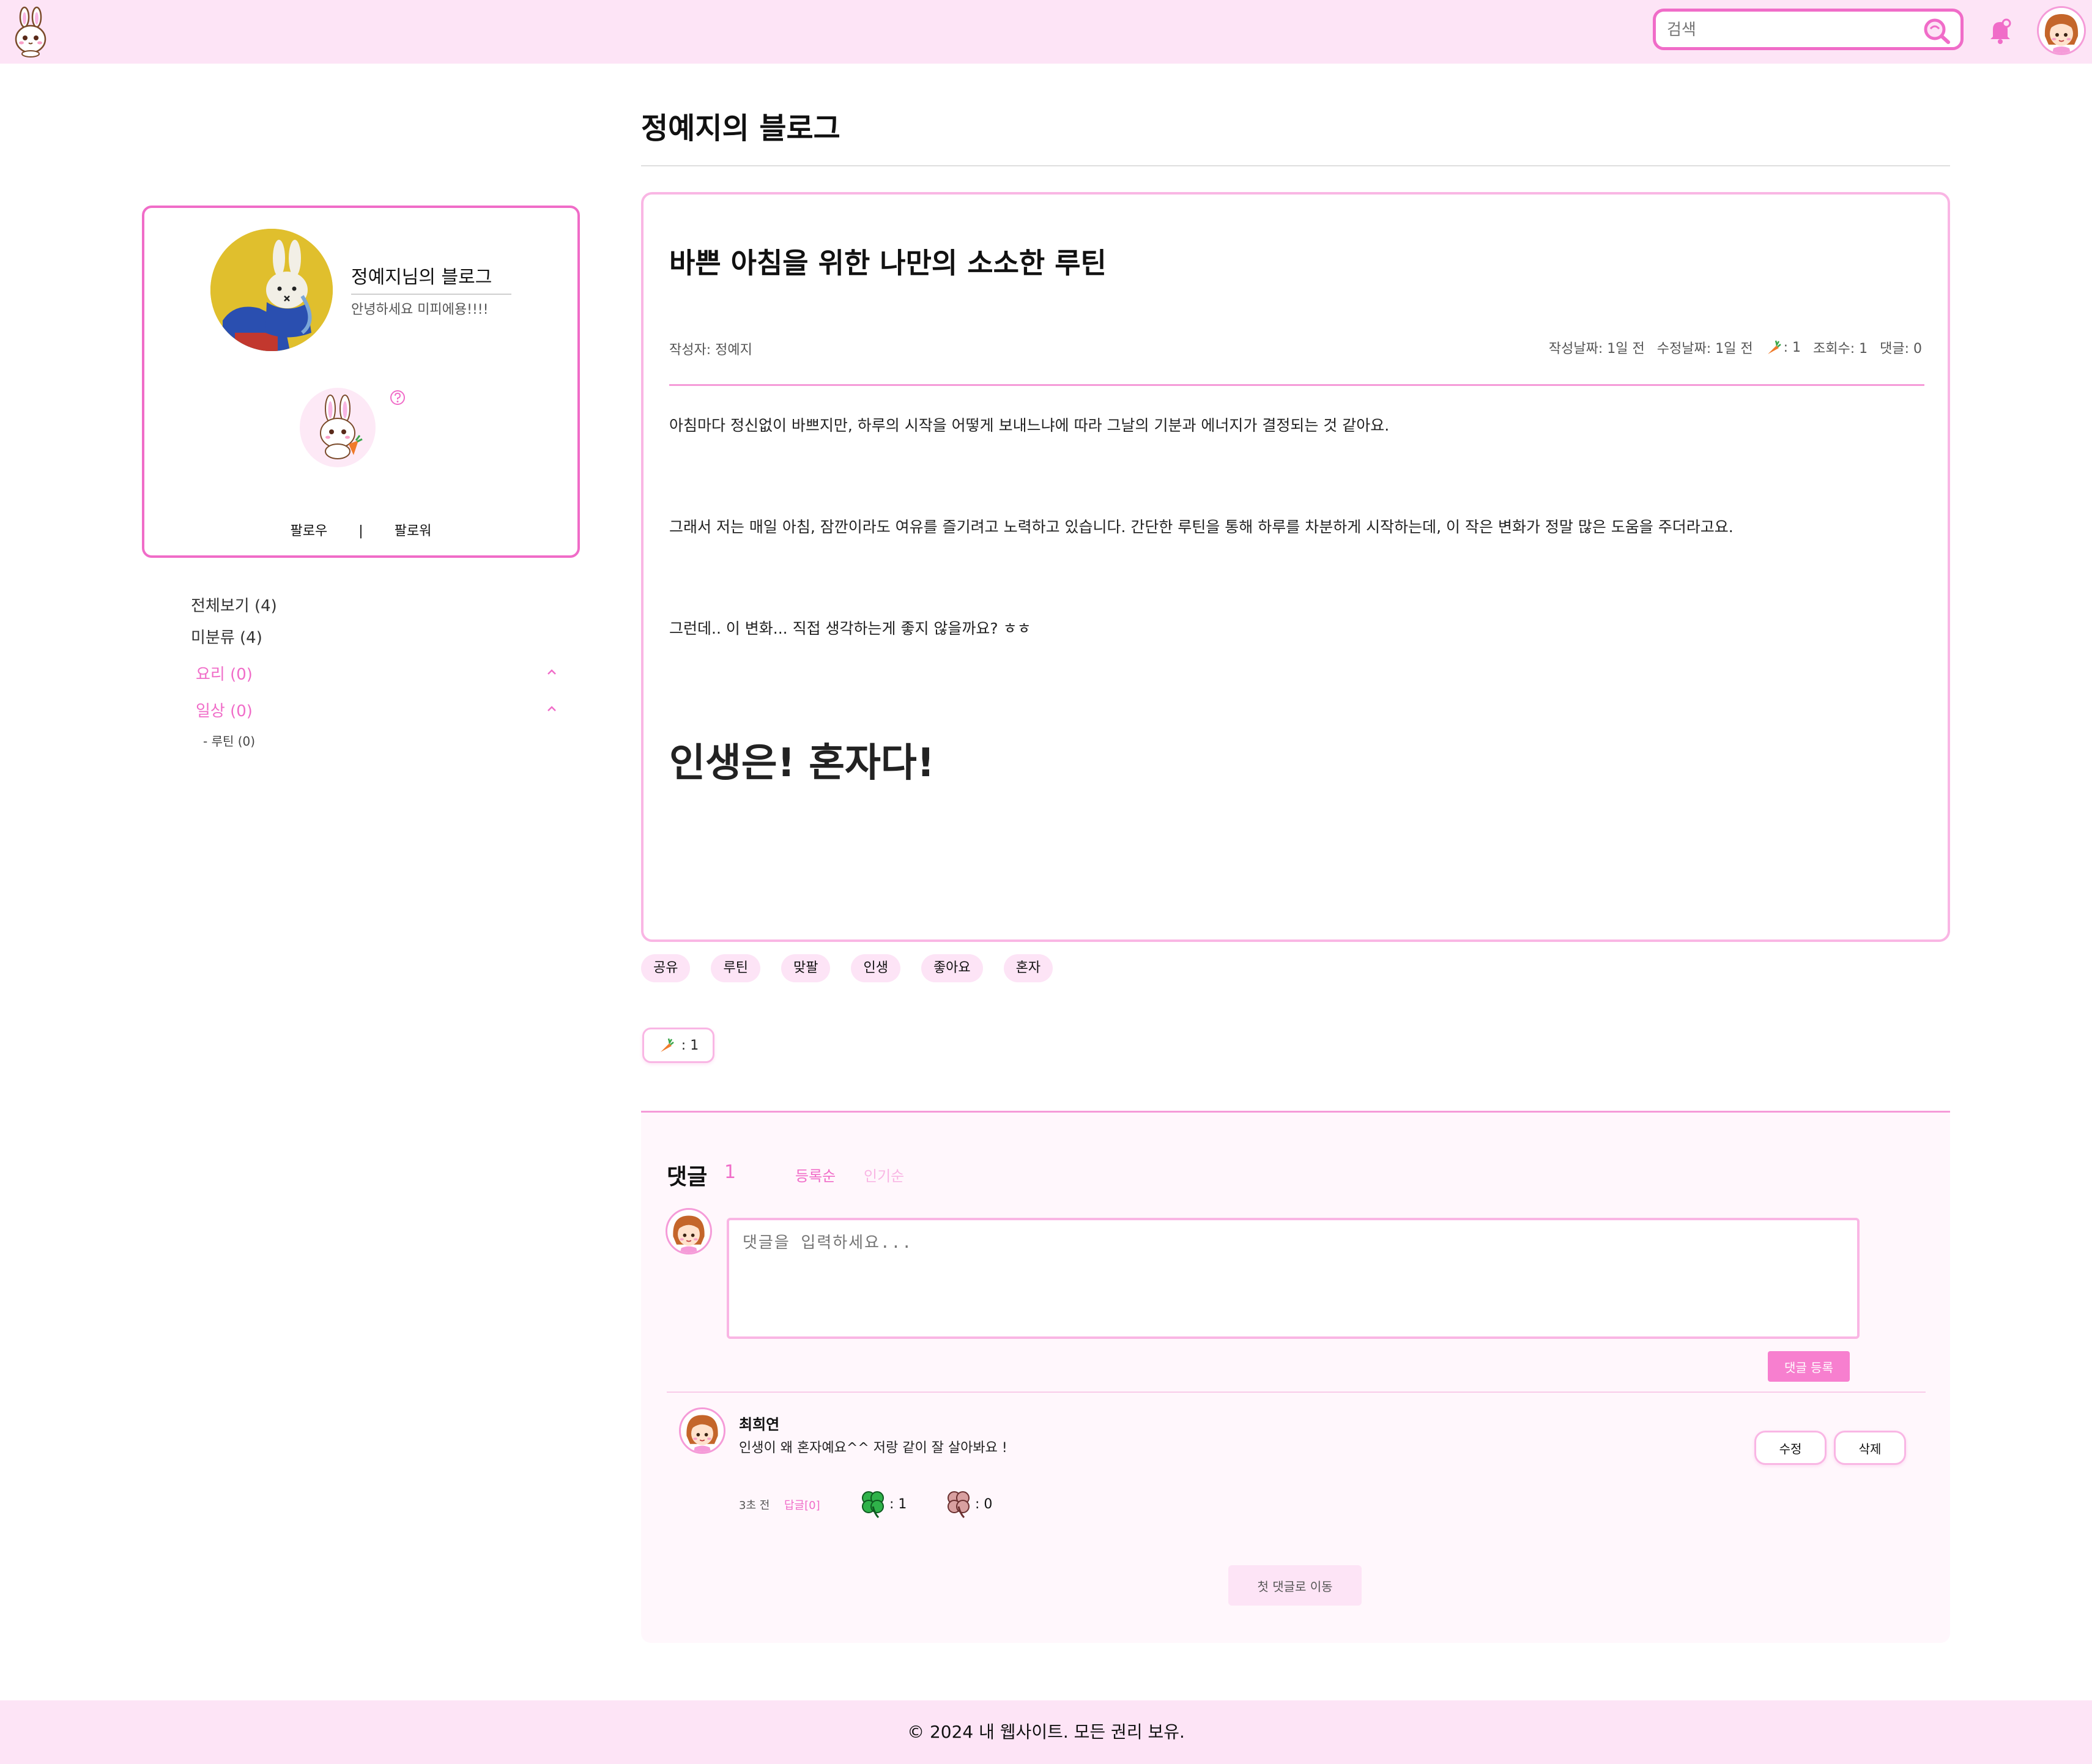 This screenshot has width=2092, height=1764. What do you see at coordinates (224, 673) in the screenshot?
I see `category-cooking: 요리 (0)` at bounding box center [224, 673].